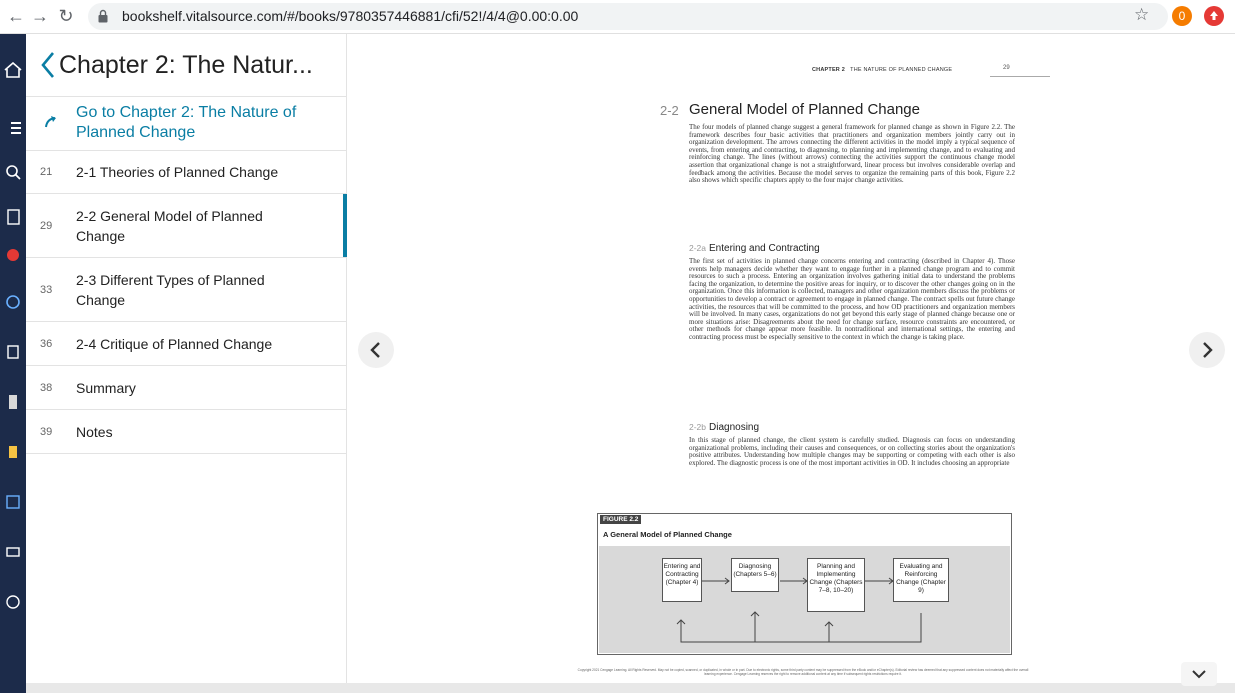  What do you see at coordinates (13, 552) in the screenshot?
I see `print-icon` at bounding box center [13, 552].